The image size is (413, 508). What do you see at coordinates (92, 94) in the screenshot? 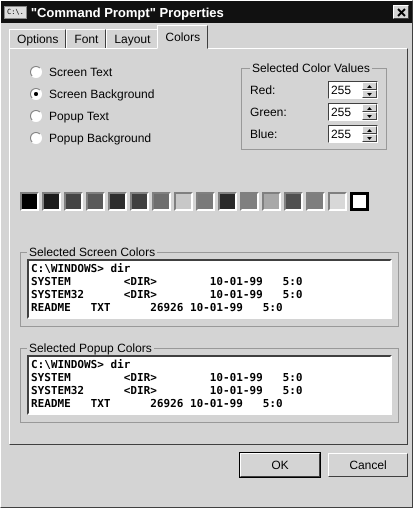
I see `radio-option: Screen Background` at bounding box center [92, 94].